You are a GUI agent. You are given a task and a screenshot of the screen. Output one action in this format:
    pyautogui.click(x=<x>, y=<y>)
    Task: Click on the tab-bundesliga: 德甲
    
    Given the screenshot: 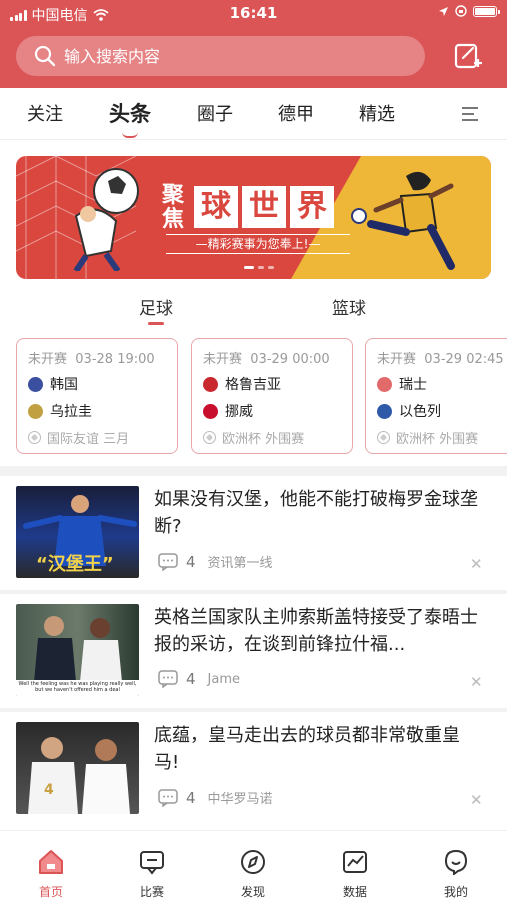 What is the action you would take?
    pyautogui.click(x=296, y=113)
    